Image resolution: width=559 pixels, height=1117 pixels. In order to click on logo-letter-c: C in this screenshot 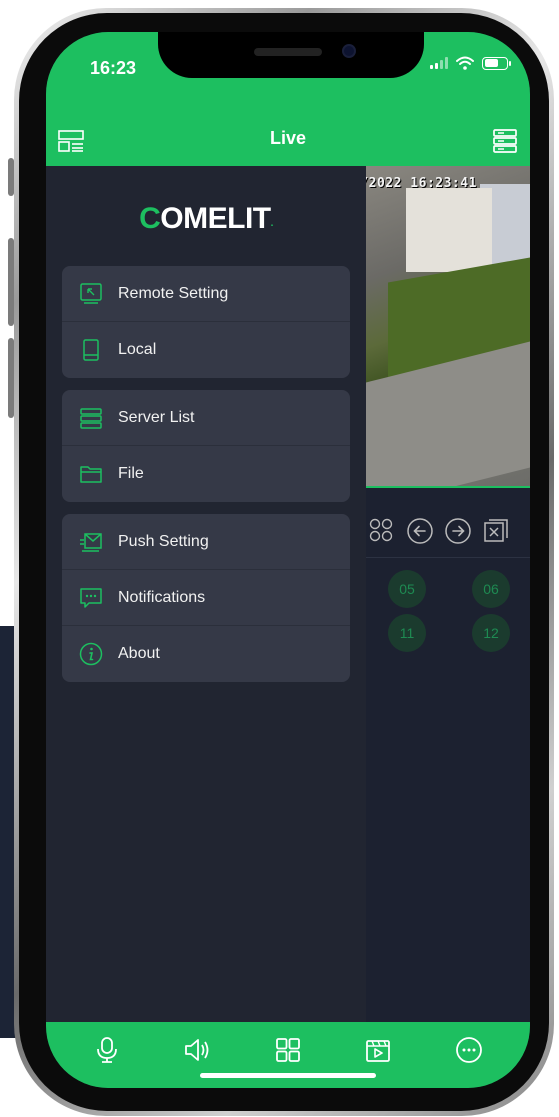, I will do `click(150, 218)`.